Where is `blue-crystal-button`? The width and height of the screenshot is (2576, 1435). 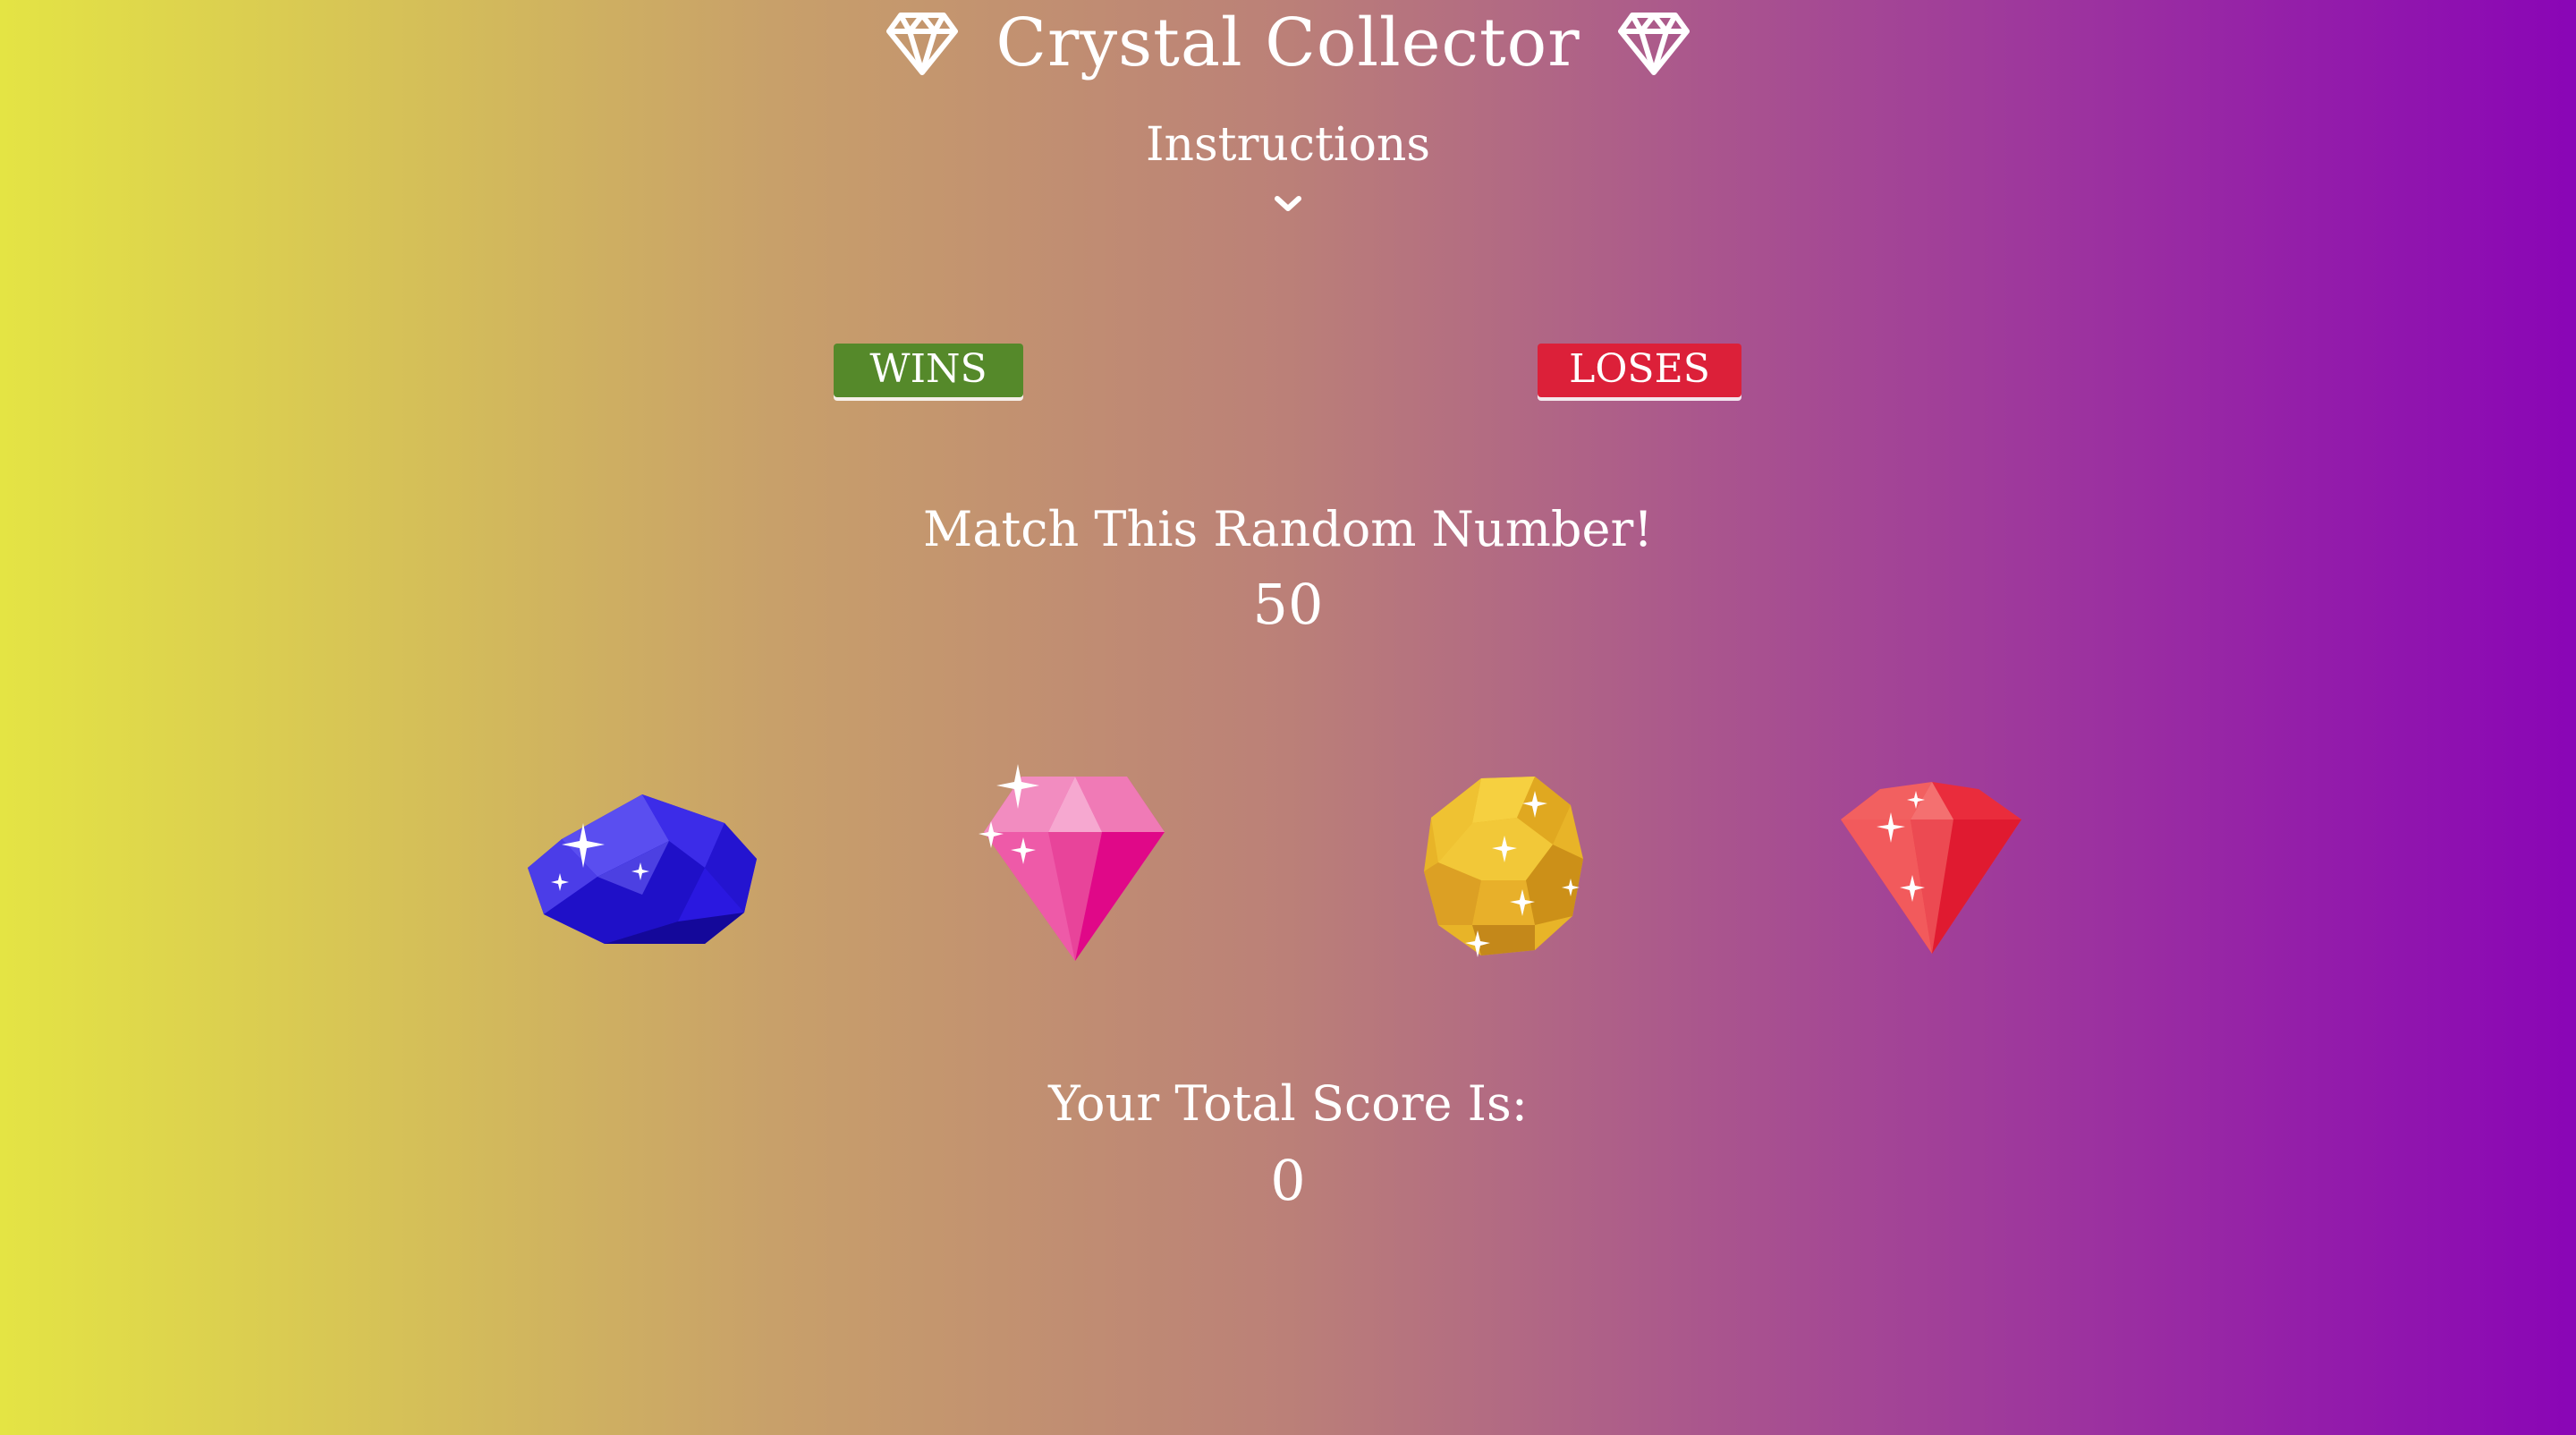
blue-crystal-button is located at coordinates (642, 867).